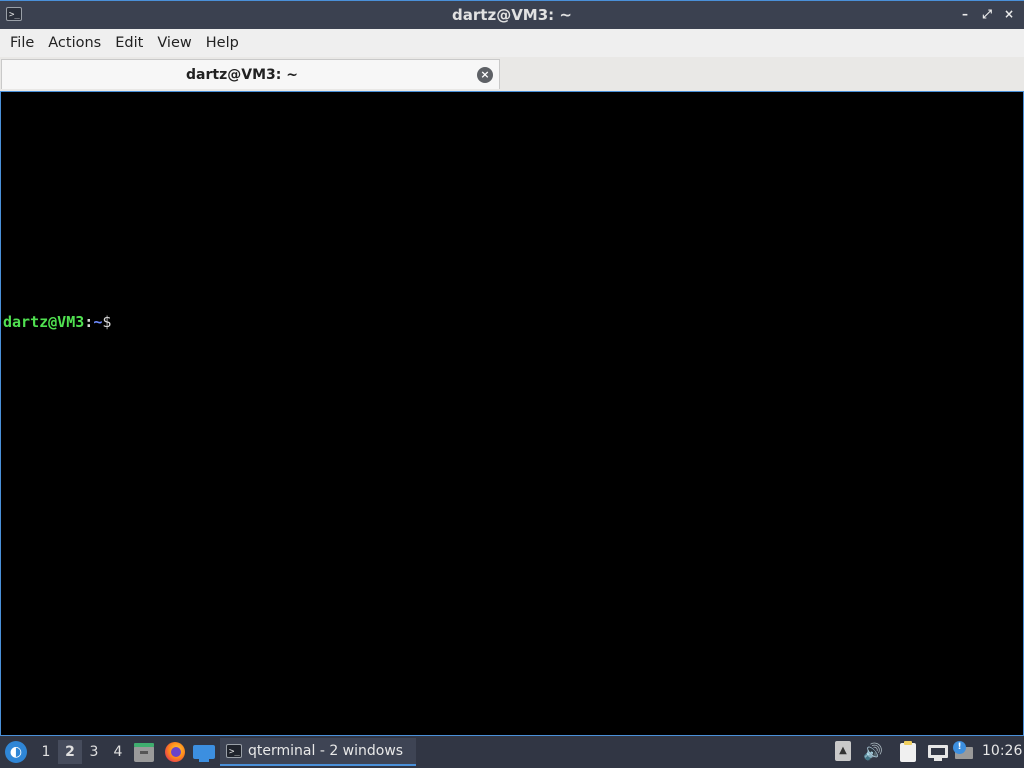 This screenshot has width=1024, height=768. What do you see at coordinates (1002, 751) in the screenshot?
I see `clock: 10:26` at bounding box center [1002, 751].